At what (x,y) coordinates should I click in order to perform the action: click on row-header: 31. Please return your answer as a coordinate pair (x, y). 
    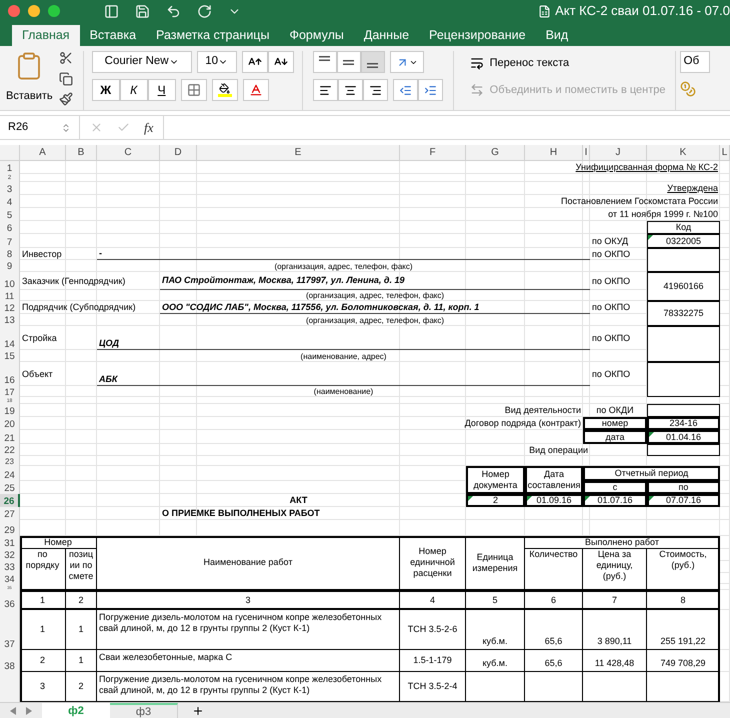
    Looking at the image, I should click on (10, 542).